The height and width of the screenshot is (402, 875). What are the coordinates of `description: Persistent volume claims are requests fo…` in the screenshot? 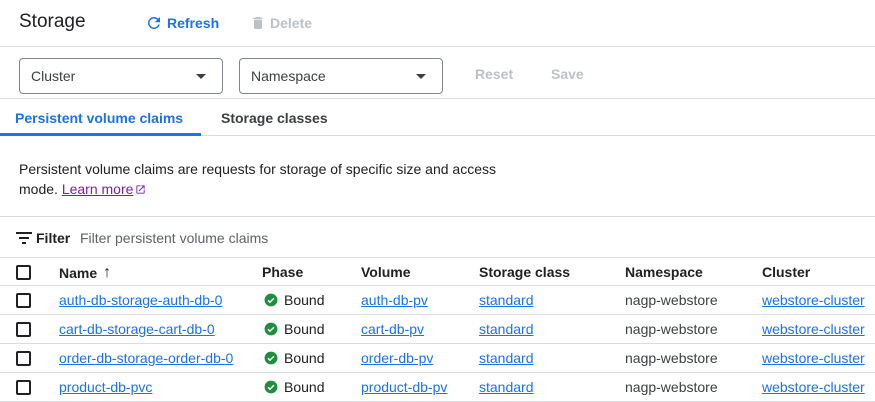 It's located at (269, 179).